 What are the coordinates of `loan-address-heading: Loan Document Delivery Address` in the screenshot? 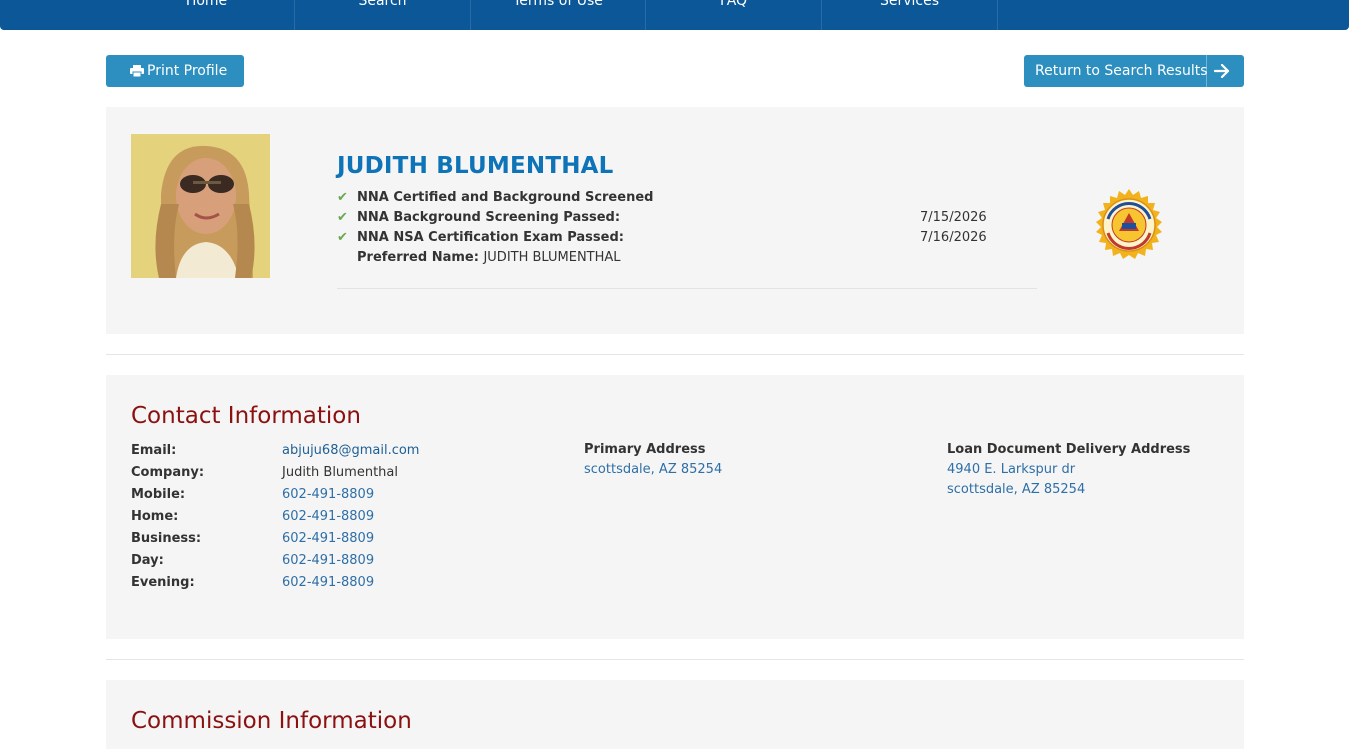 It's located at (1069, 449).